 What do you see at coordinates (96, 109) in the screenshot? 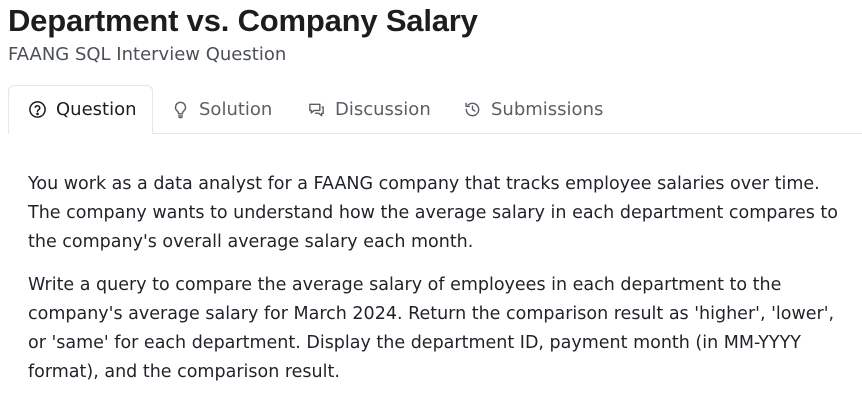
I see `tab-question-label: Question` at bounding box center [96, 109].